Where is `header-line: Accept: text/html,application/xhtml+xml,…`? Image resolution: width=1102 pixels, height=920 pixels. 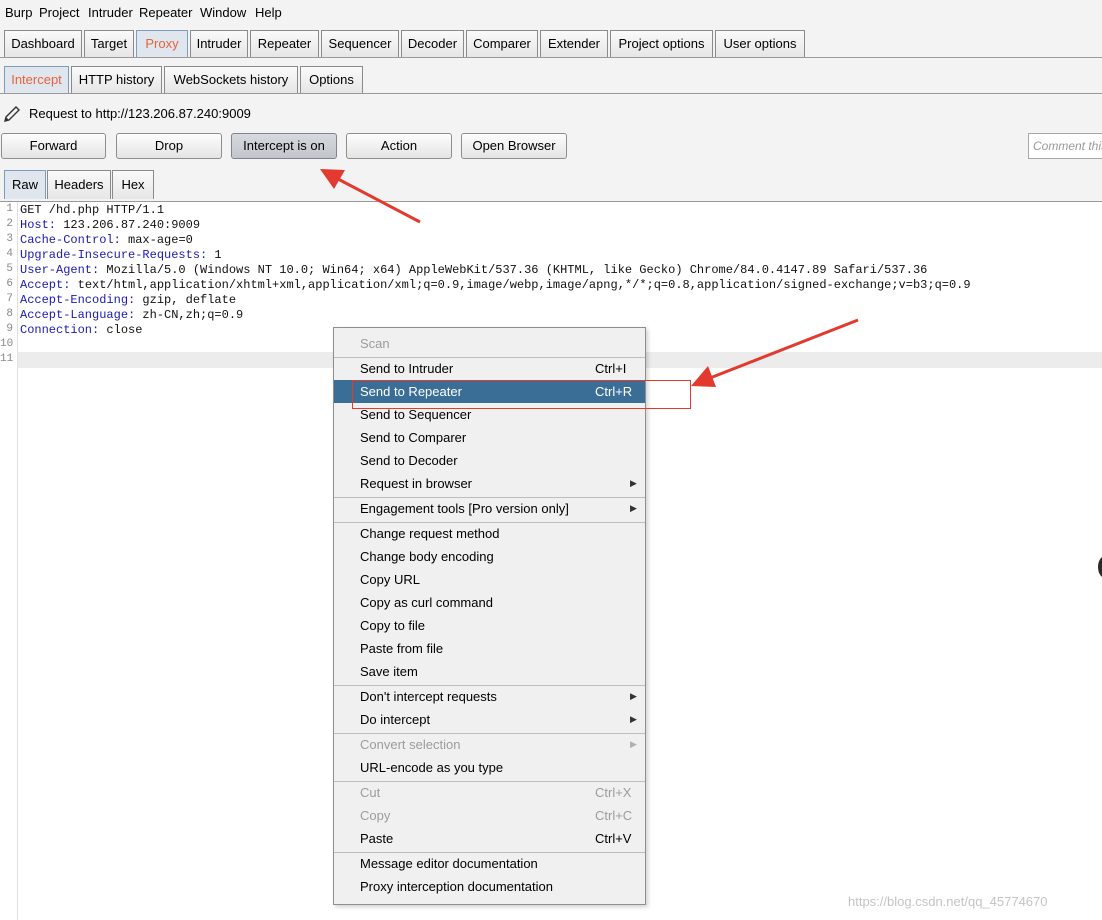
header-line: Accept: text/html,application/xhtml+xml,… is located at coordinates (495, 285).